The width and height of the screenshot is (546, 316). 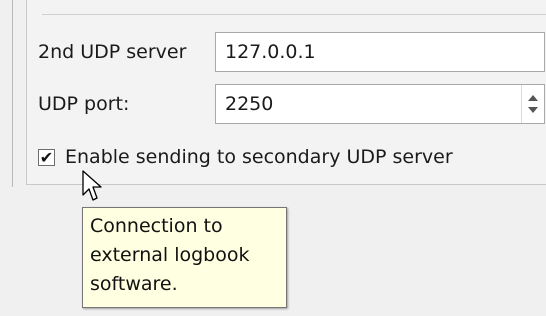 What do you see at coordinates (84, 104) in the screenshot?
I see `udp-port-label: UDP port:` at bounding box center [84, 104].